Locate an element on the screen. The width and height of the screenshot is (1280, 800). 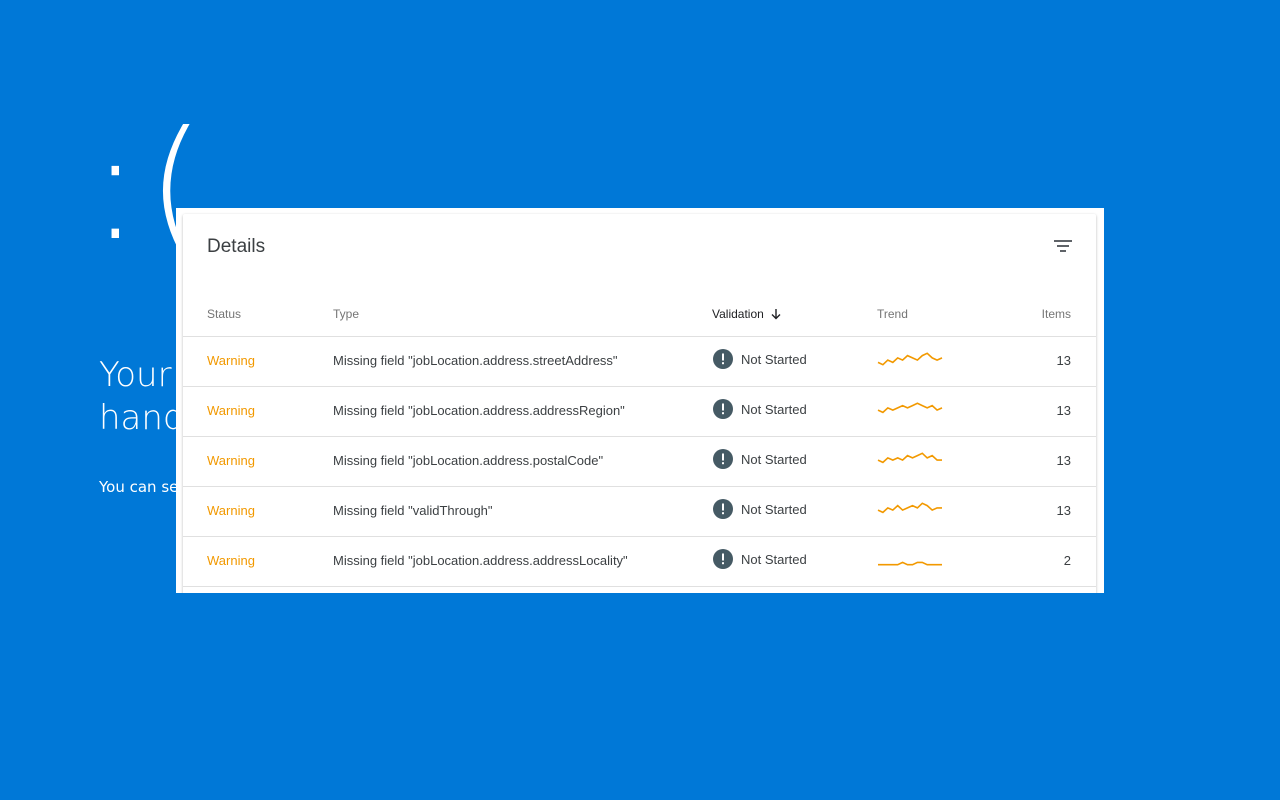
filter-button is located at coordinates (1063, 246).